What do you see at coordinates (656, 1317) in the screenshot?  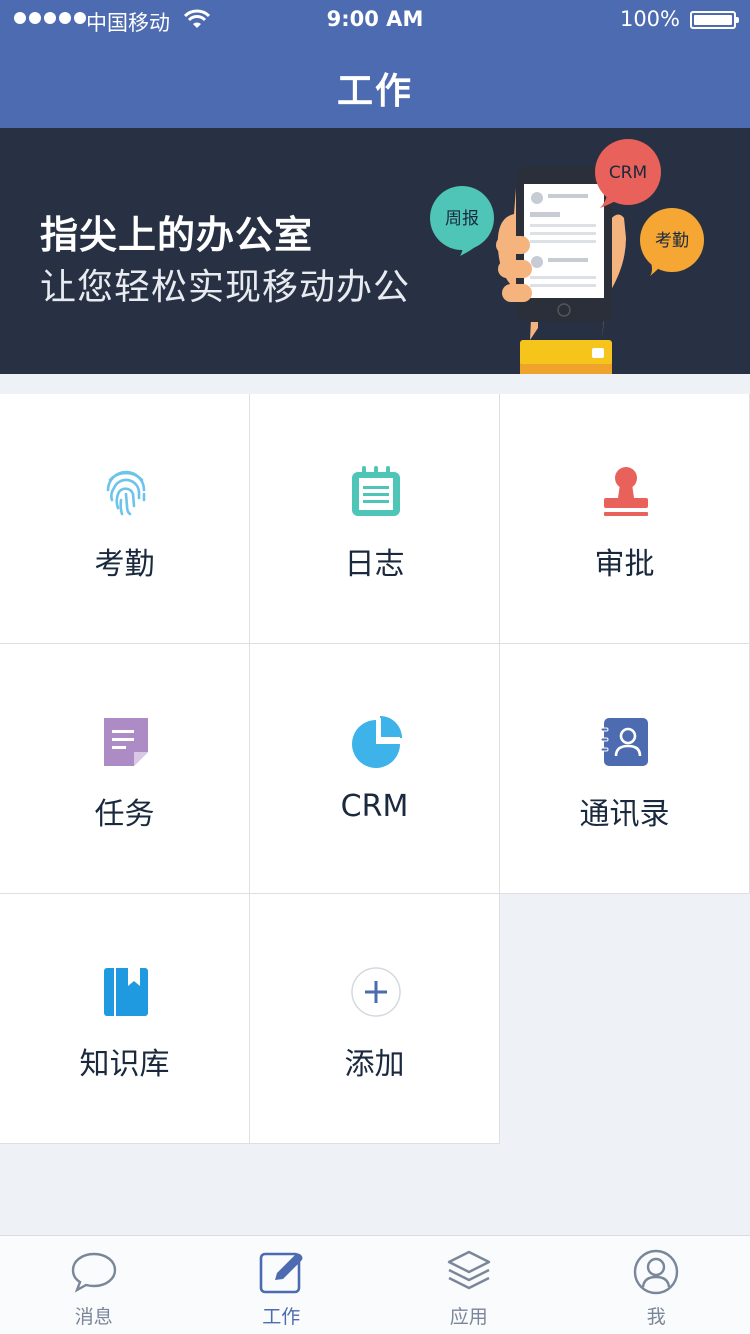 I see `tab-label: 我` at bounding box center [656, 1317].